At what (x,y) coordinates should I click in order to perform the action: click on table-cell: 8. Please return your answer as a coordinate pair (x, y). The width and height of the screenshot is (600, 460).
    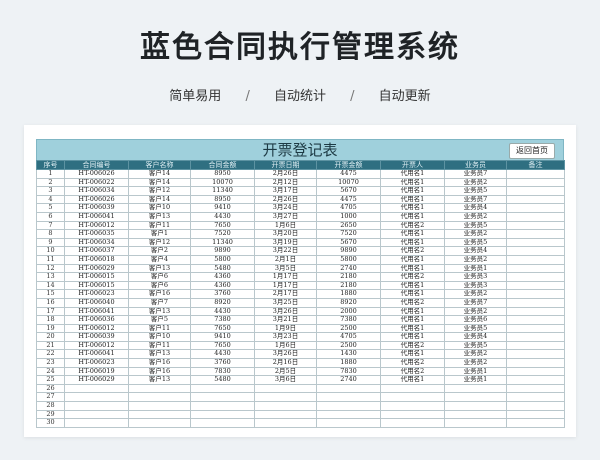
    Looking at the image, I should click on (50, 234).